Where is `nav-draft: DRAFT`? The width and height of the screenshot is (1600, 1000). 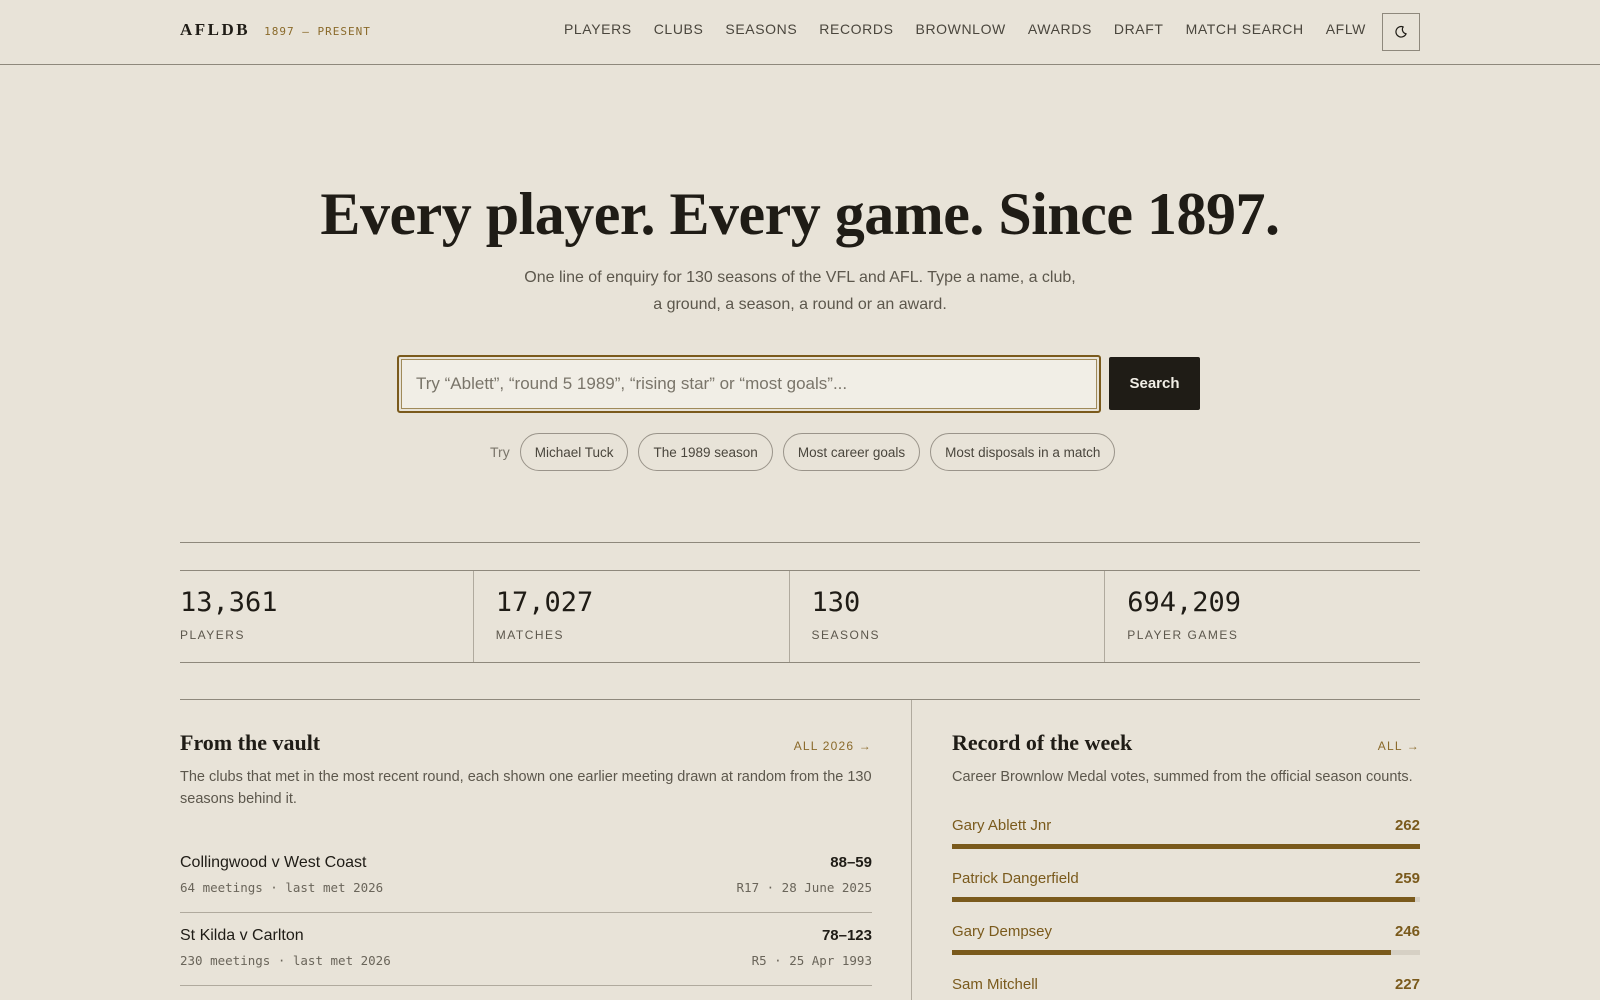 nav-draft: DRAFT is located at coordinates (1139, 29).